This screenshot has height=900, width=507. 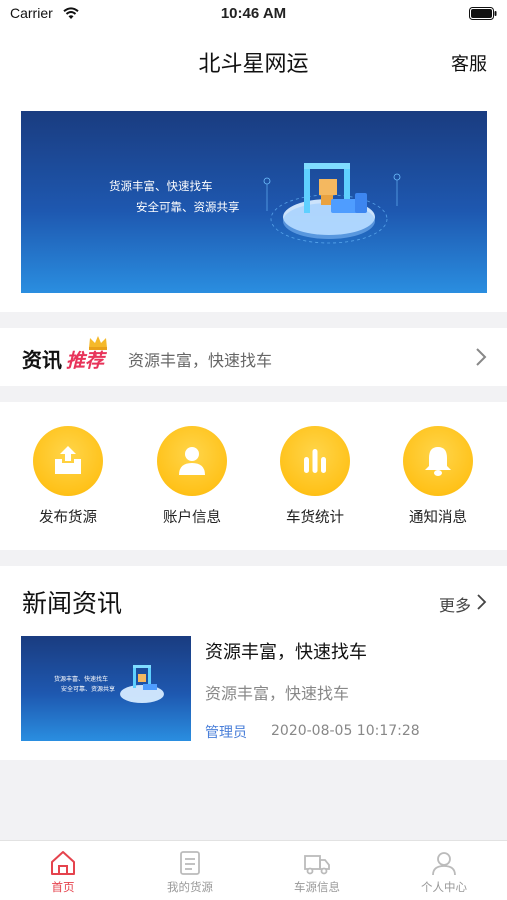 What do you see at coordinates (226, 733) in the screenshot?
I see `news-author: 管理员` at bounding box center [226, 733].